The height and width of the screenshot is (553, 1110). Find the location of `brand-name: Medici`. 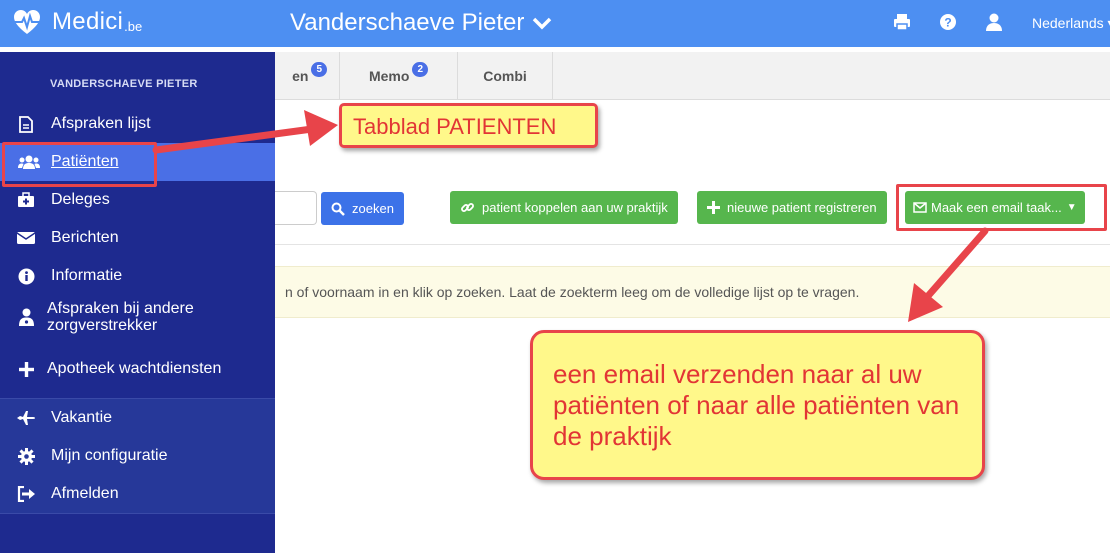

brand-name: Medici is located at coordinates (88, 21).